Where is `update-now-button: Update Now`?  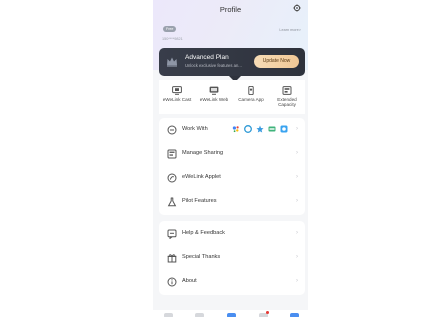
update-now-button: Update Now is located at coordinates (276, 61).